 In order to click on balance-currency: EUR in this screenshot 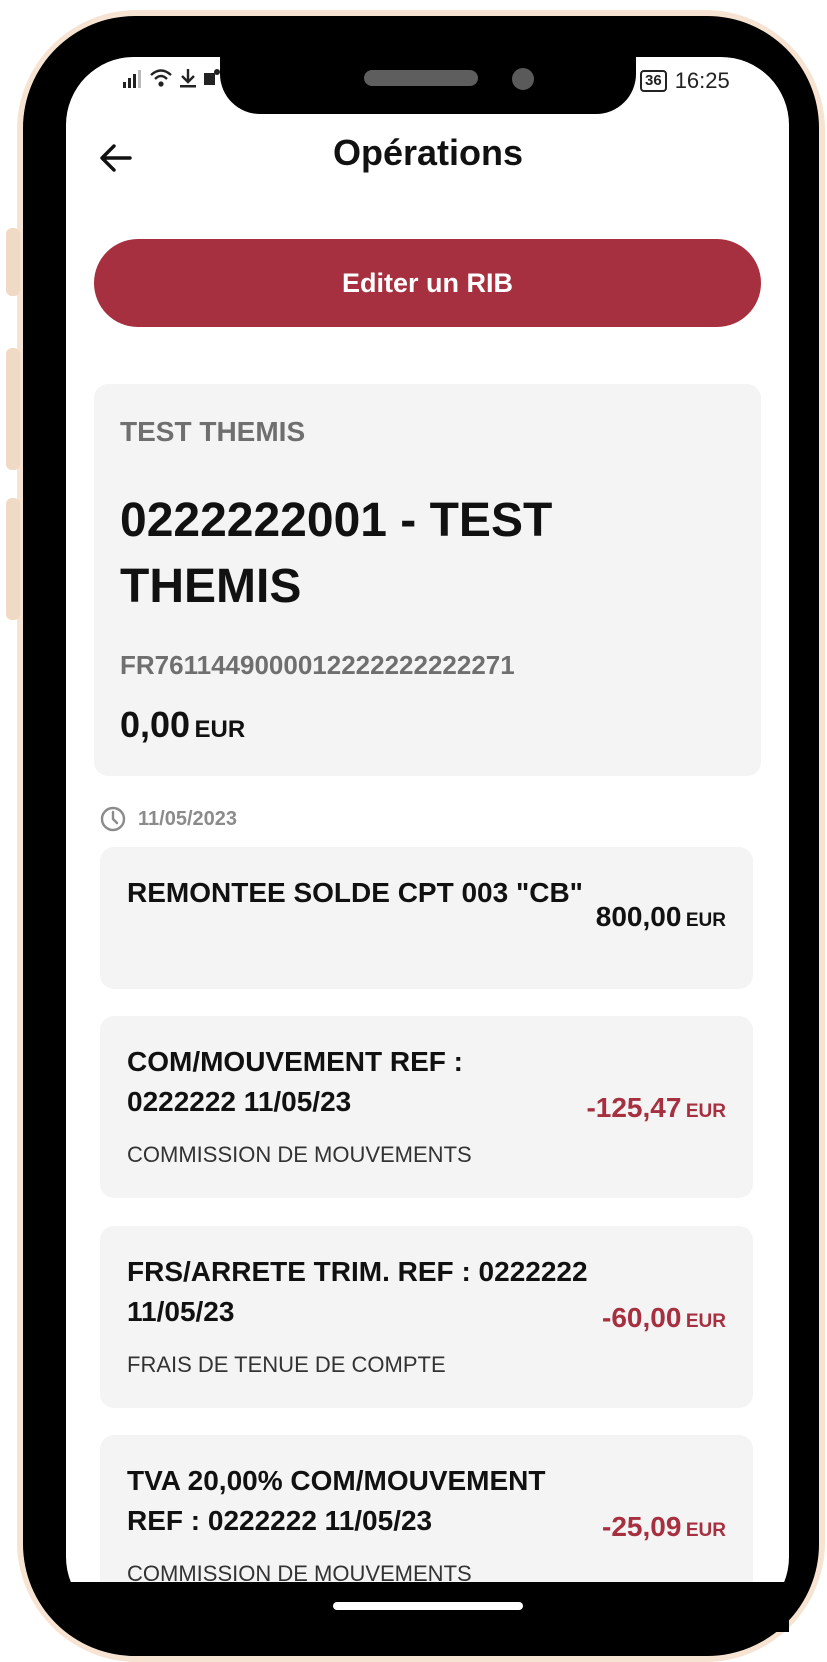, I will do `click(220, 729)`.